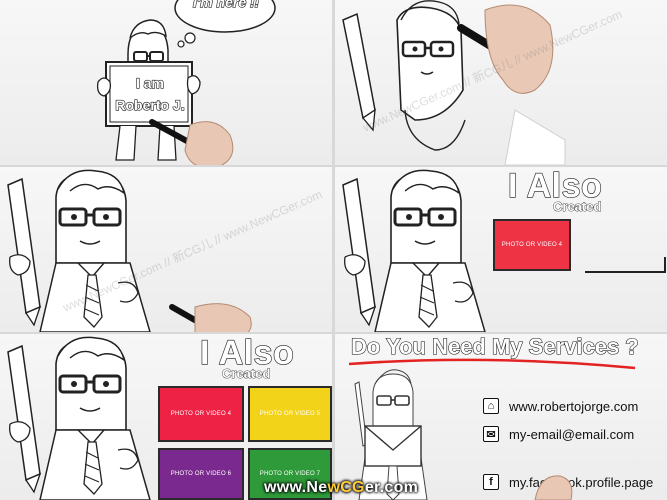 This screenshot has height=500, width=667. I want to click on photo-video-tile-5: PHOTO OR VIDEO 5, so click(290, 414).